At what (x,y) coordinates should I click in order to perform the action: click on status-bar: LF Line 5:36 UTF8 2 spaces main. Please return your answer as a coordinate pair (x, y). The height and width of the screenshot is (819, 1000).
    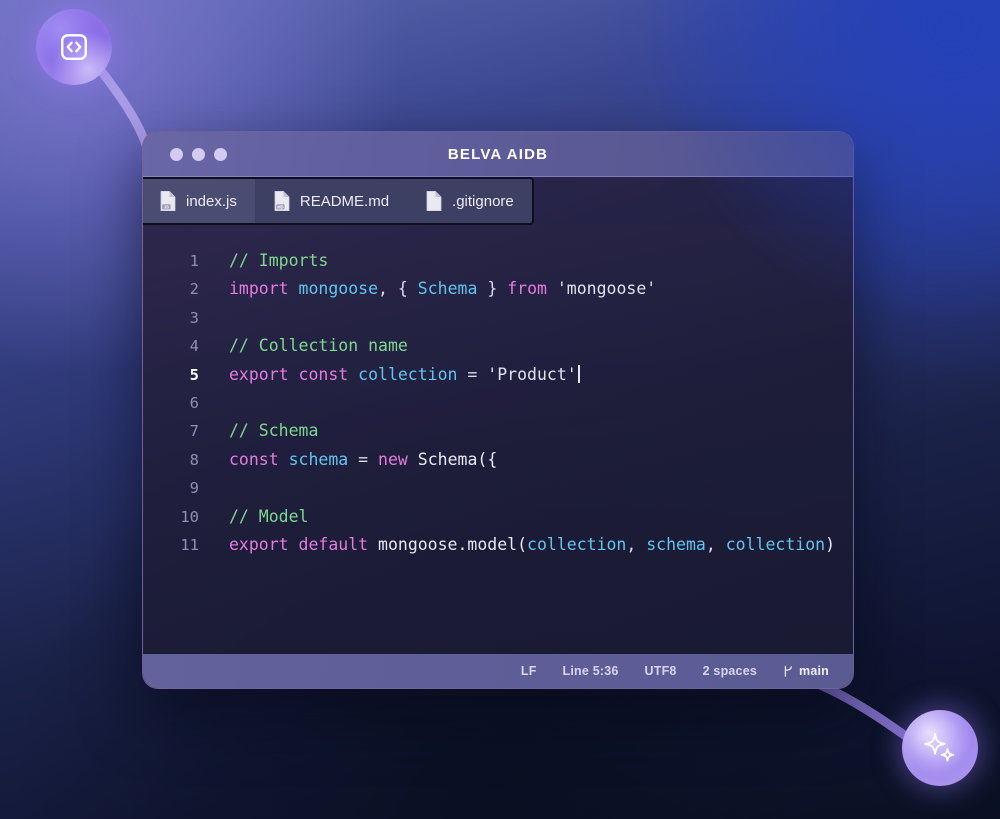
    Looking at the image, I should click on (498, 671).